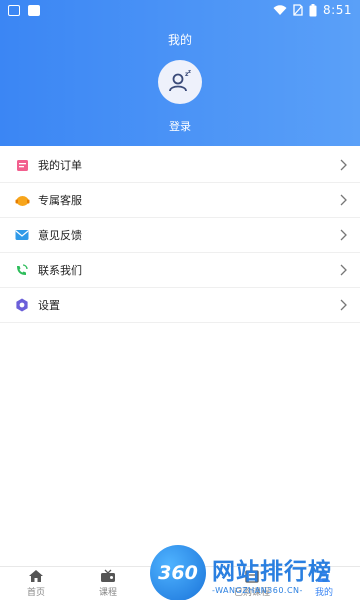 The image size is (360, 600). I want to click on settings-icon, so click(22, 305).